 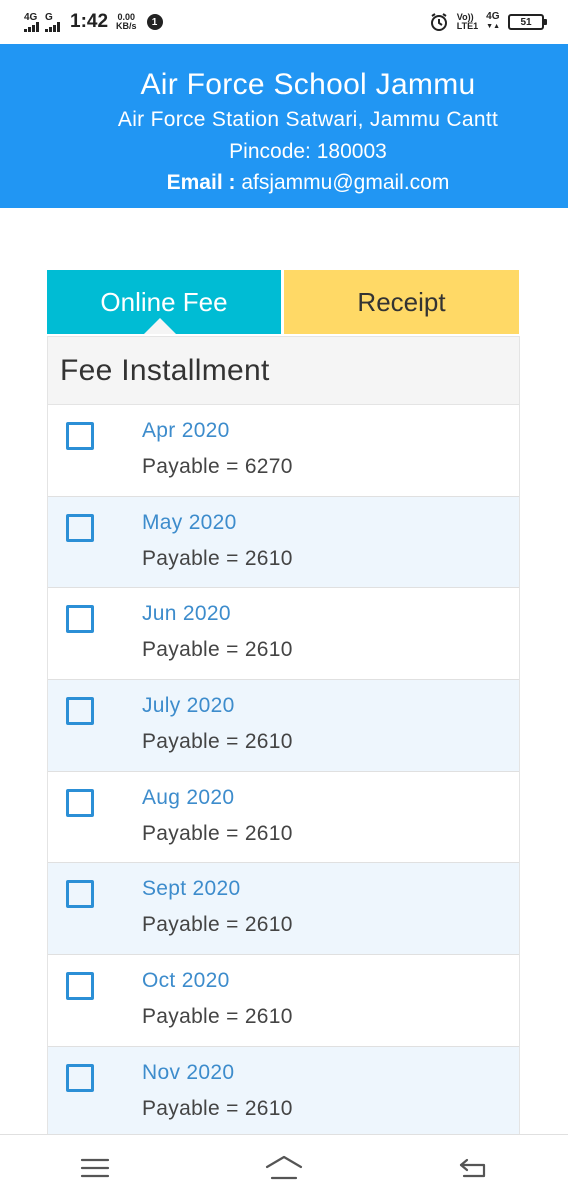 I want to click on installment-text: Apr 2020 Payable = 6270, so click(x=217, y=449).